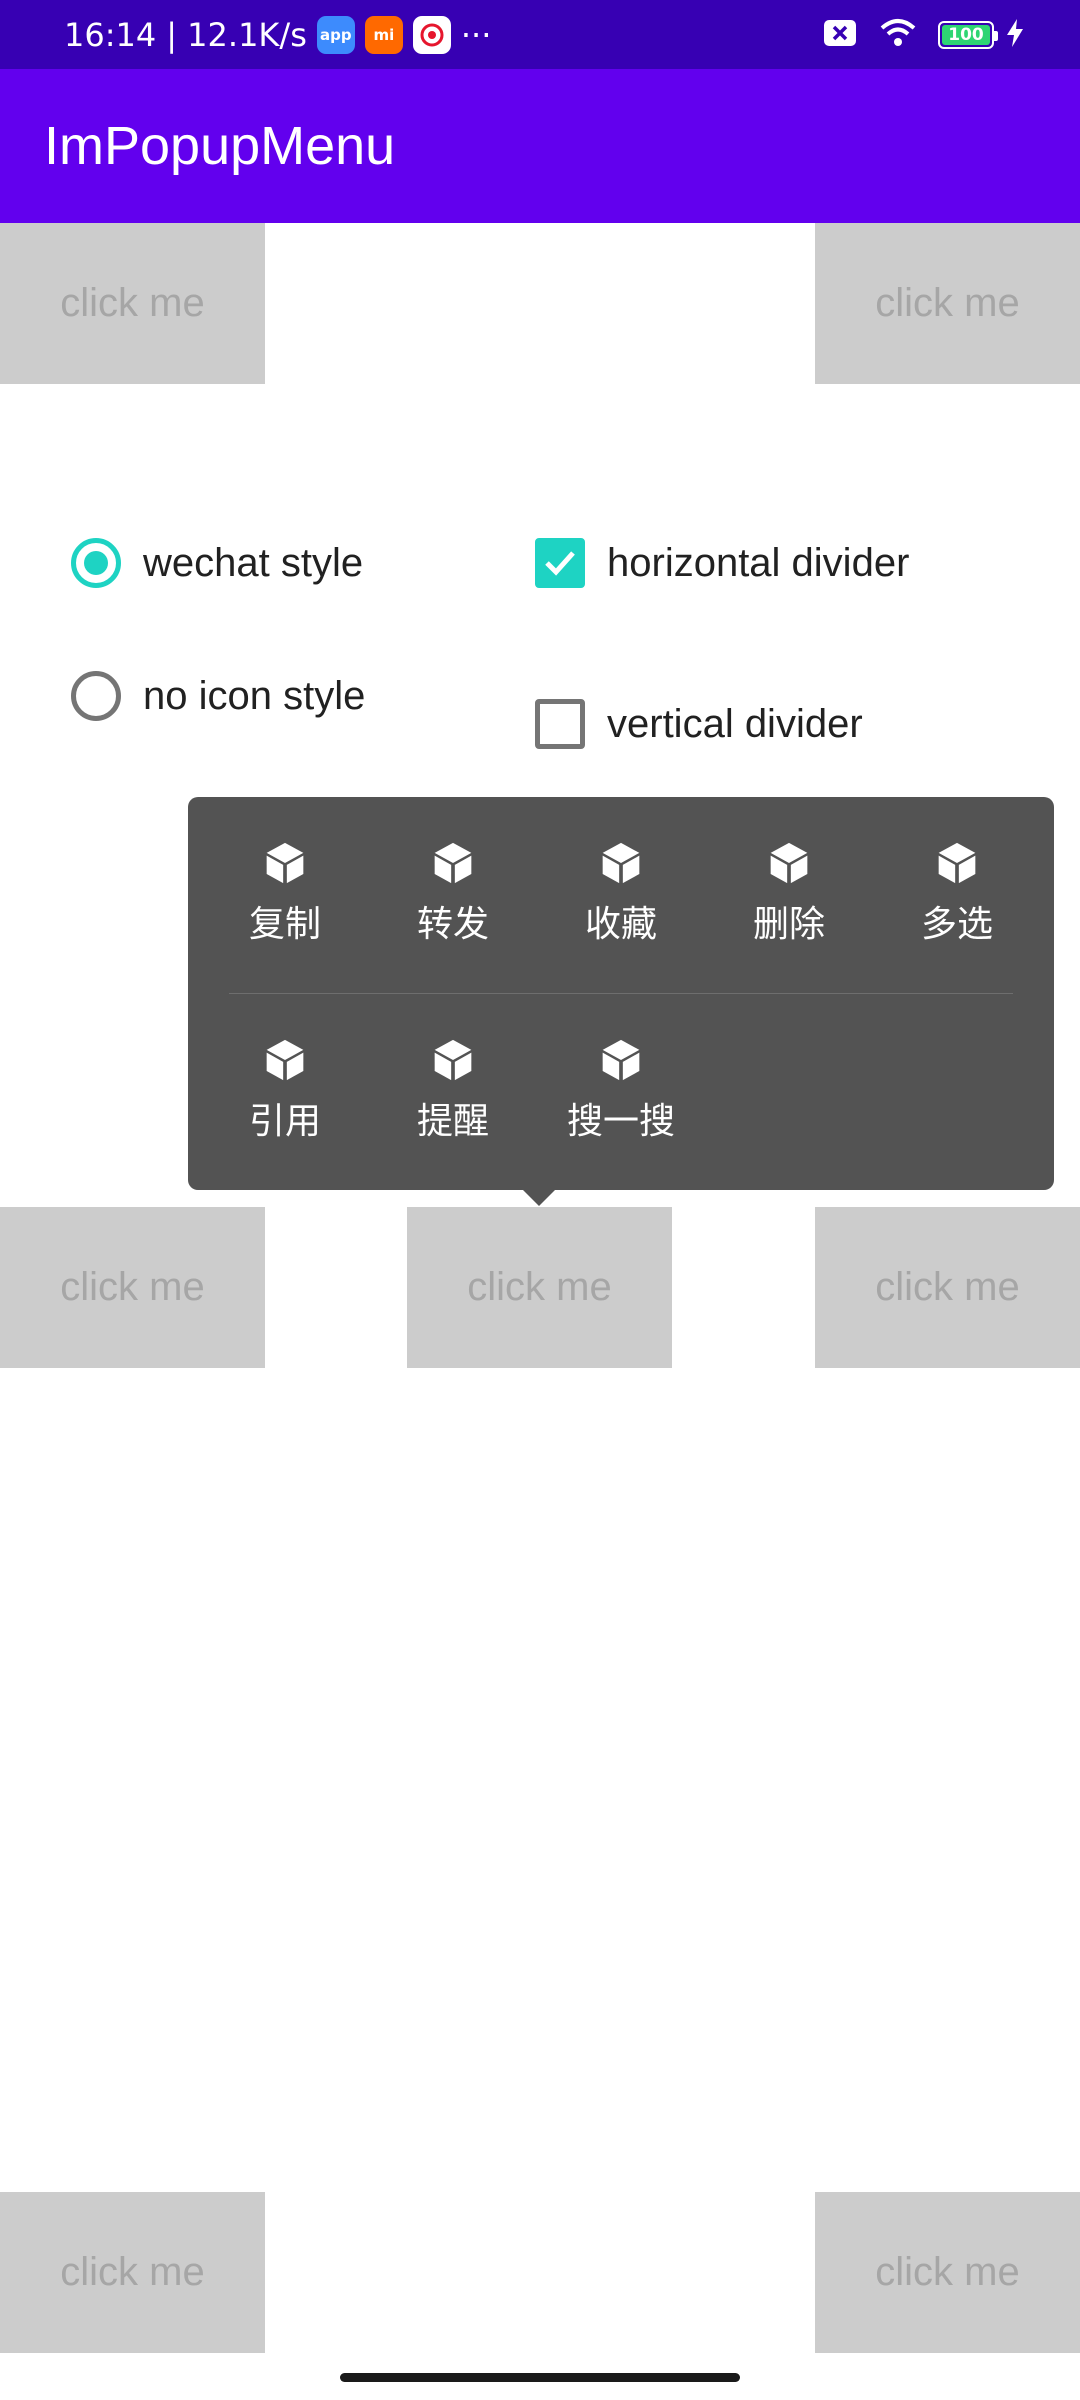 This screenshot has width=1080, height=2400. Describe the element at coordinates (620, 924) in the screenshot. I see `menu-item-label: 收藏` at that location.